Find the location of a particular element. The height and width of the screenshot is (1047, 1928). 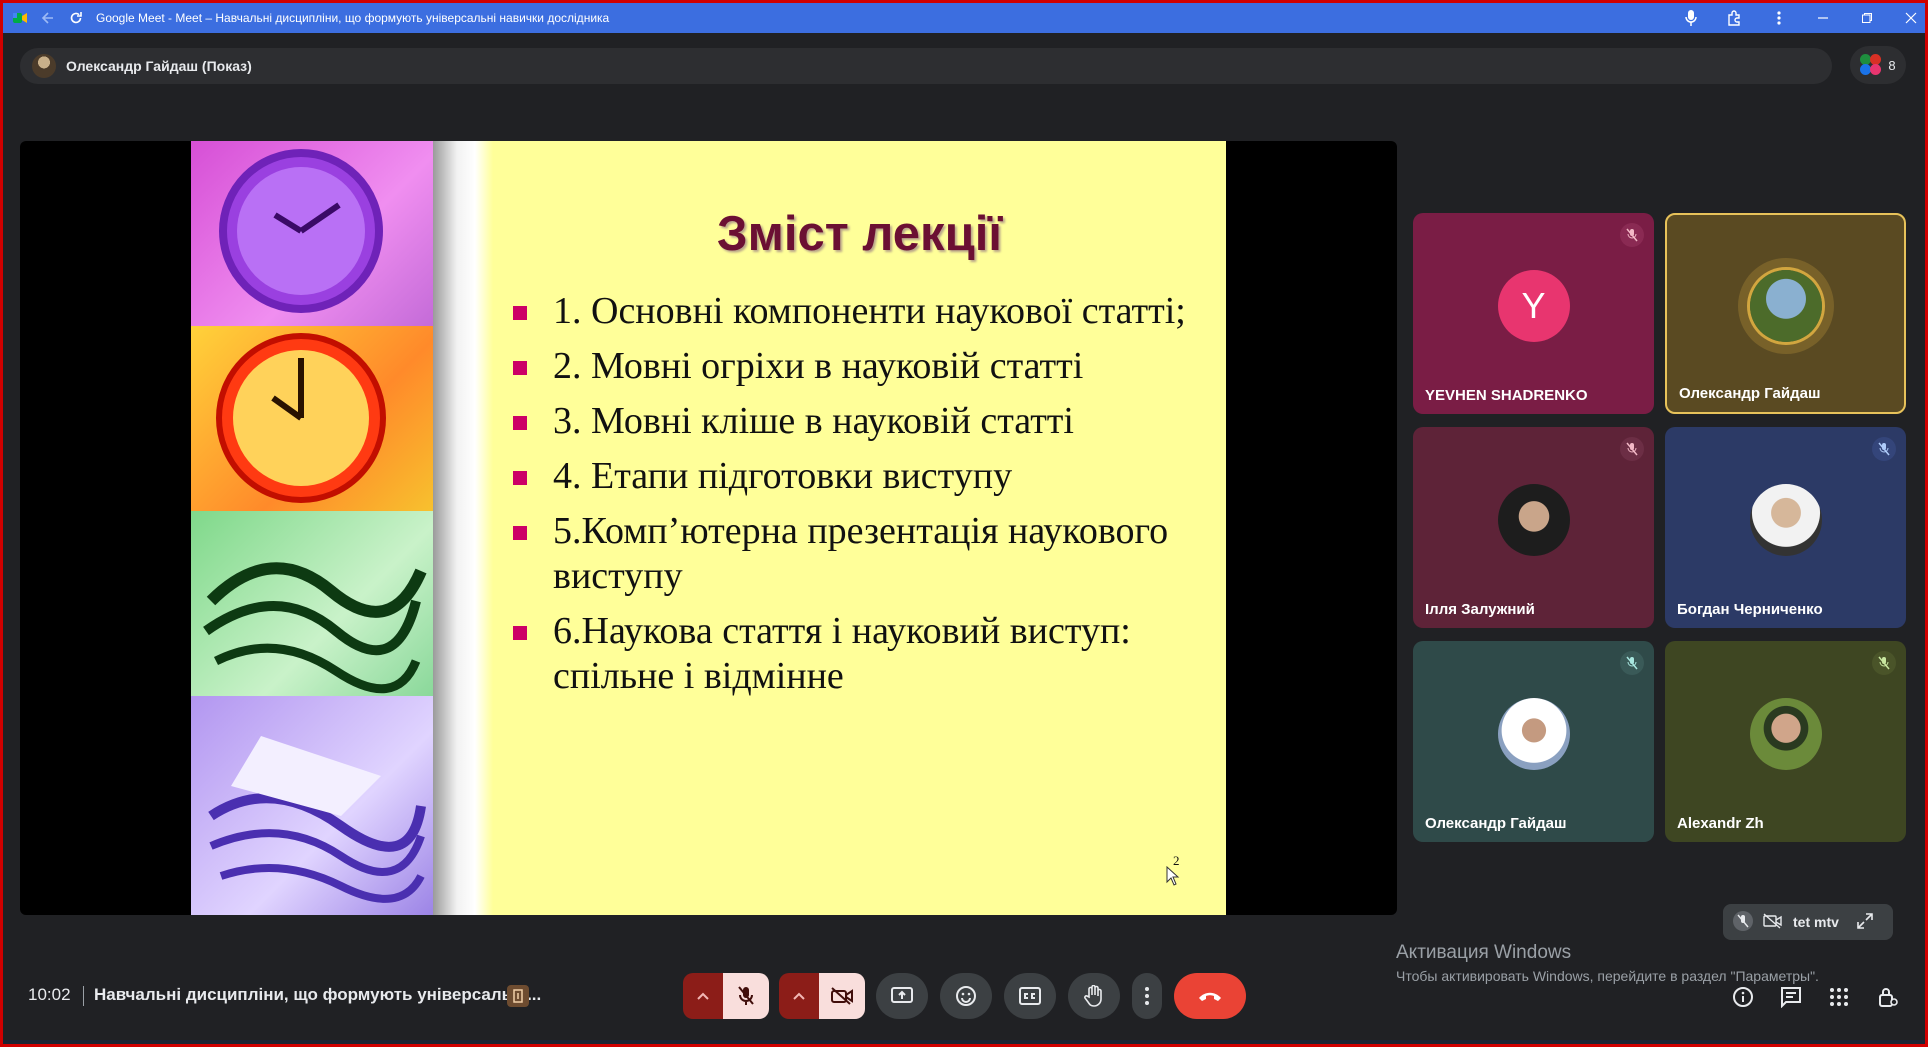

present-icon is located at coordinates (902, 995).